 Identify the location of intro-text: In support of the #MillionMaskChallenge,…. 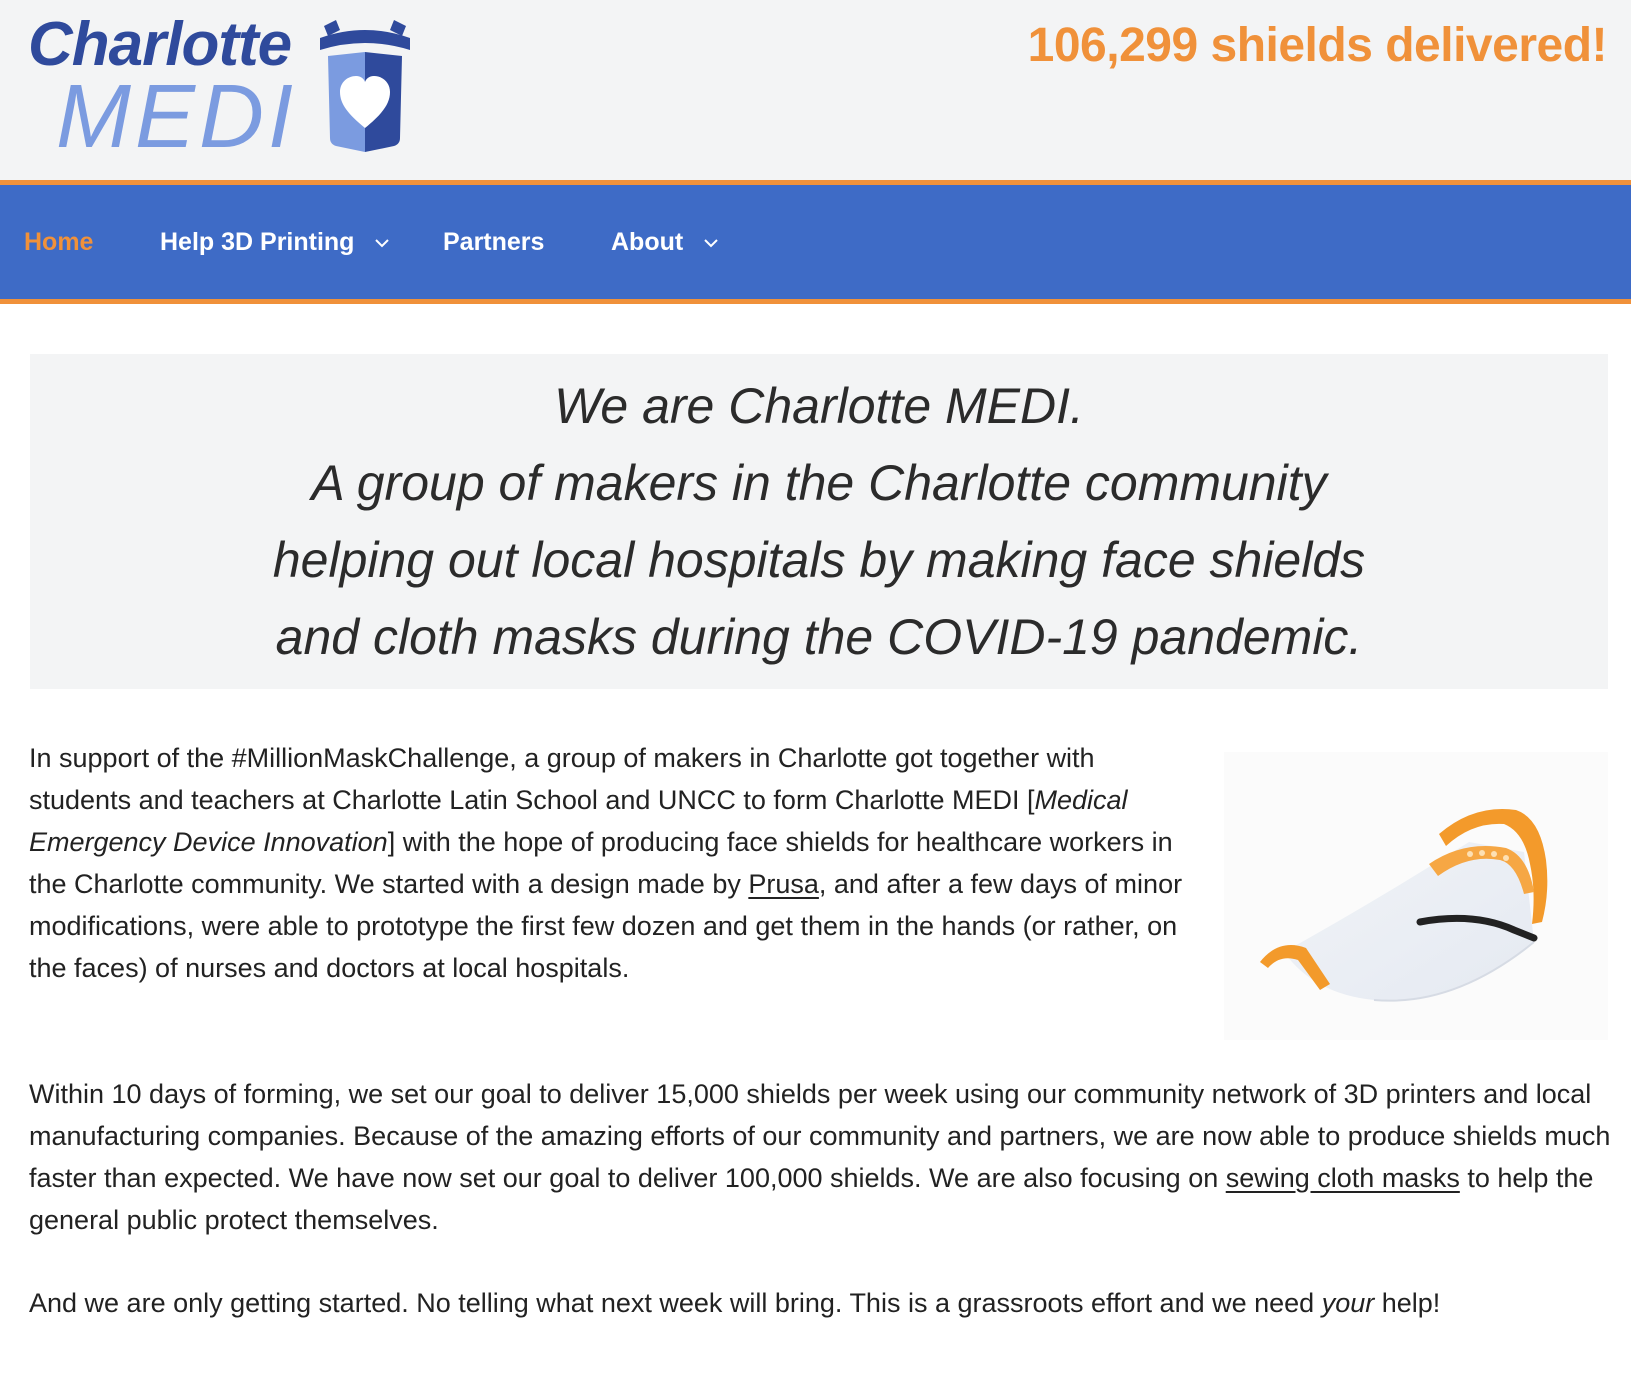
(562, 779).